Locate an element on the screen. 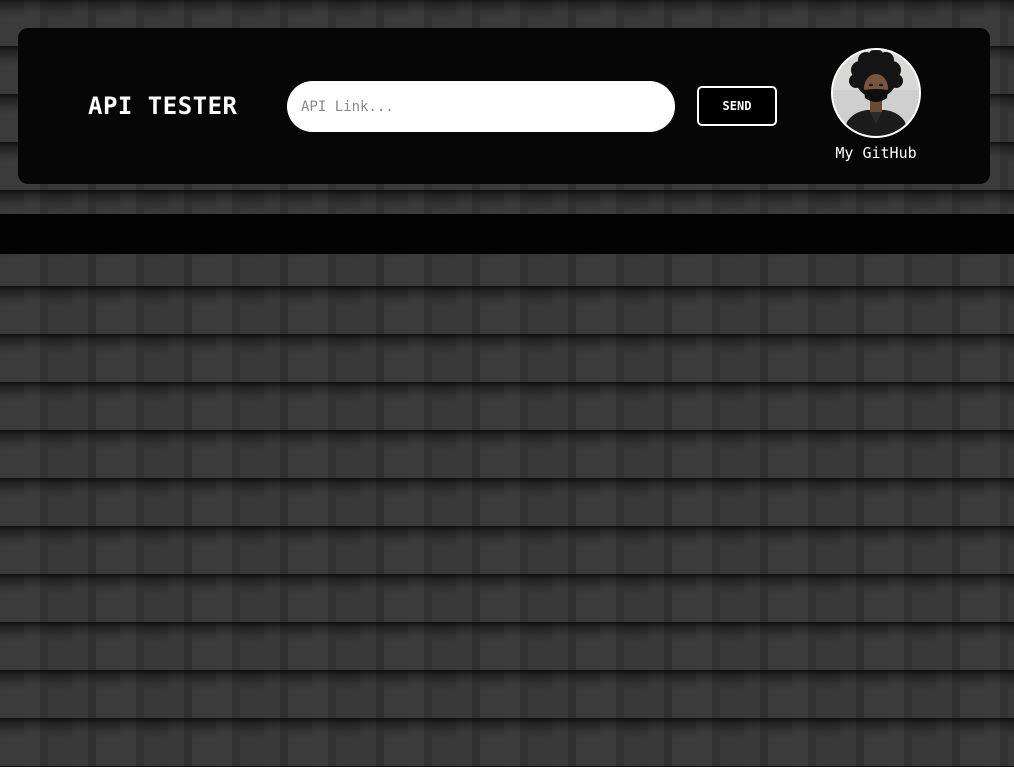 This screenshot has height=767, width=1014. api-link-input is located at coordinates (481, 106).